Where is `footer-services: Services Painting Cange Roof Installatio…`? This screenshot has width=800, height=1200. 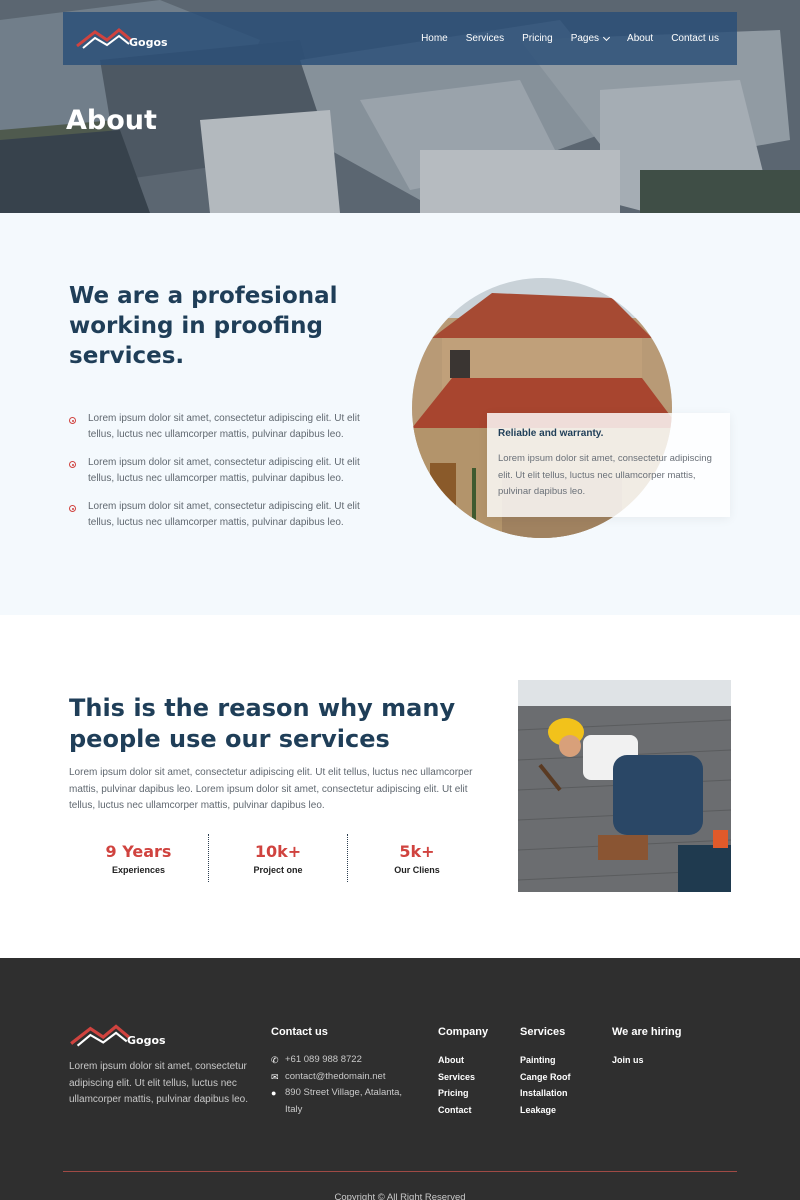 footer-services: Services Painting Cange Roof Installatio… is located at coordinates (565, 1072).